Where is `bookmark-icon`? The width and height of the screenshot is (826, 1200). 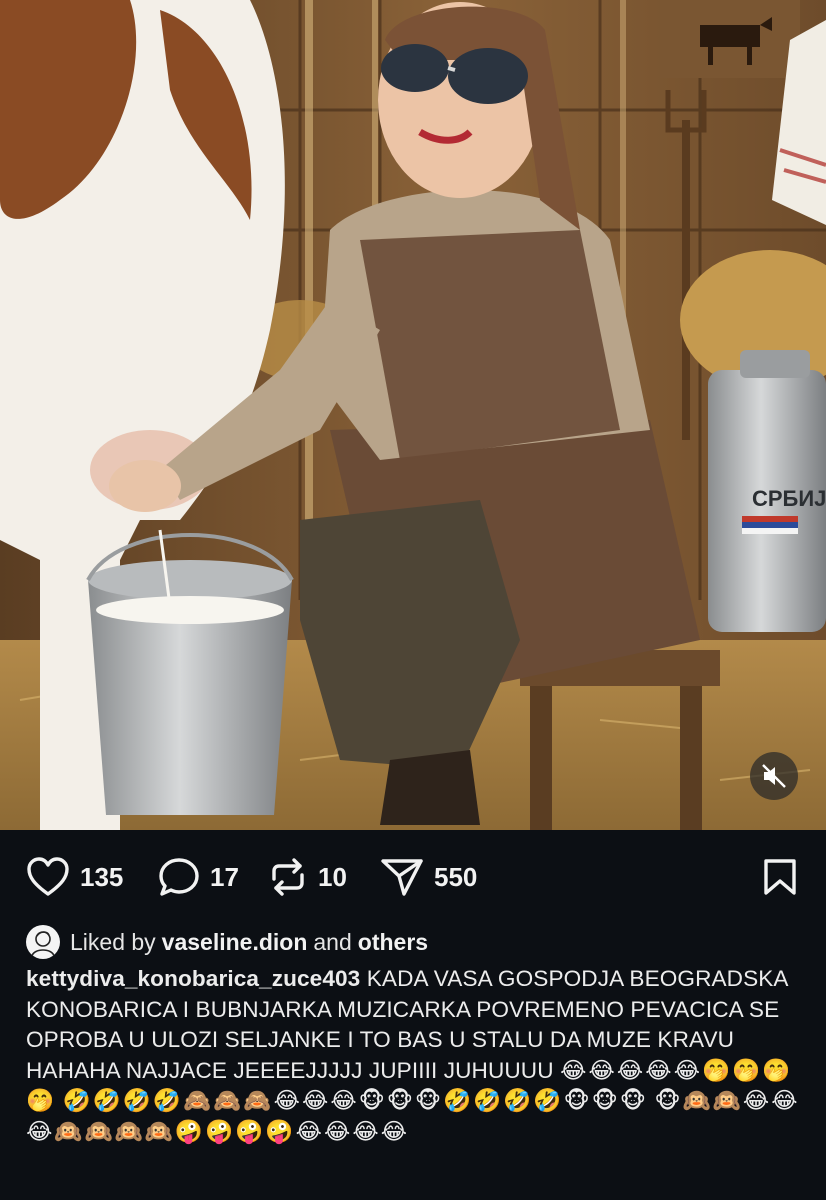 bookmark-icon is located at coordinates (780, 877).